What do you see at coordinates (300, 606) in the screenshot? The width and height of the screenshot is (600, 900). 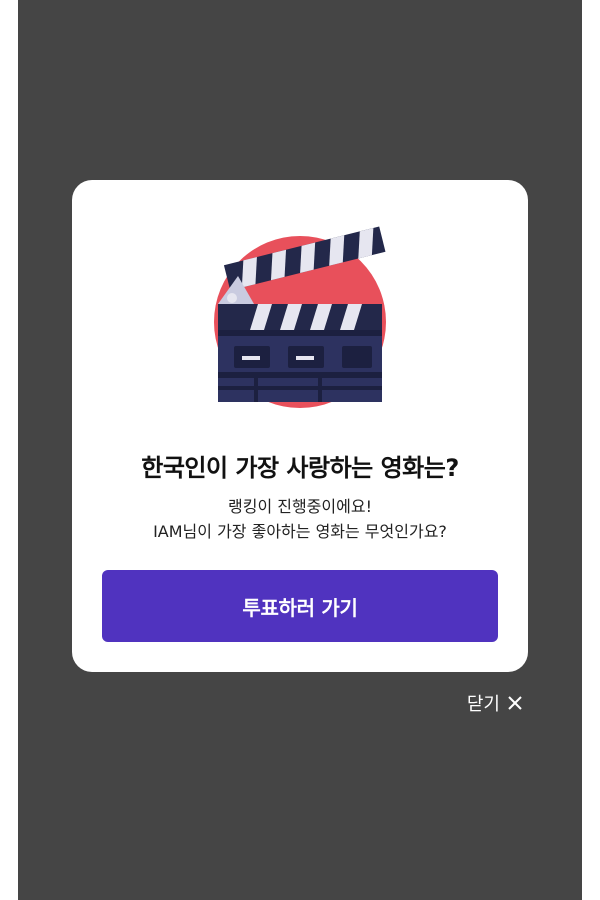 I see `vote-button: 투표하러 가기` at bounding box center [300, 606].